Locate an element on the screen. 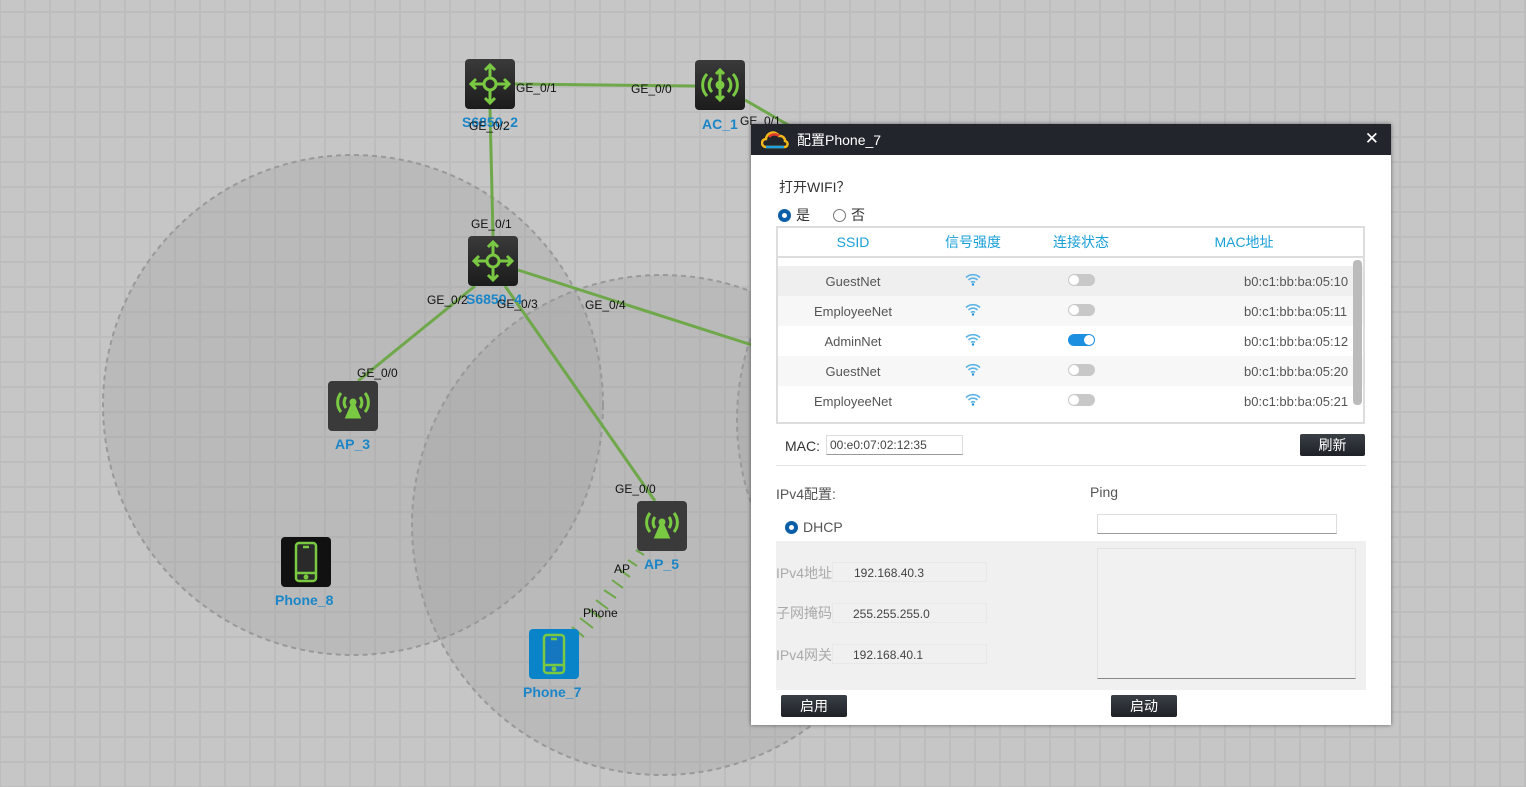 This screenshot has height=787, width=1526. device-ac1 is located at coordinates (720, 85).